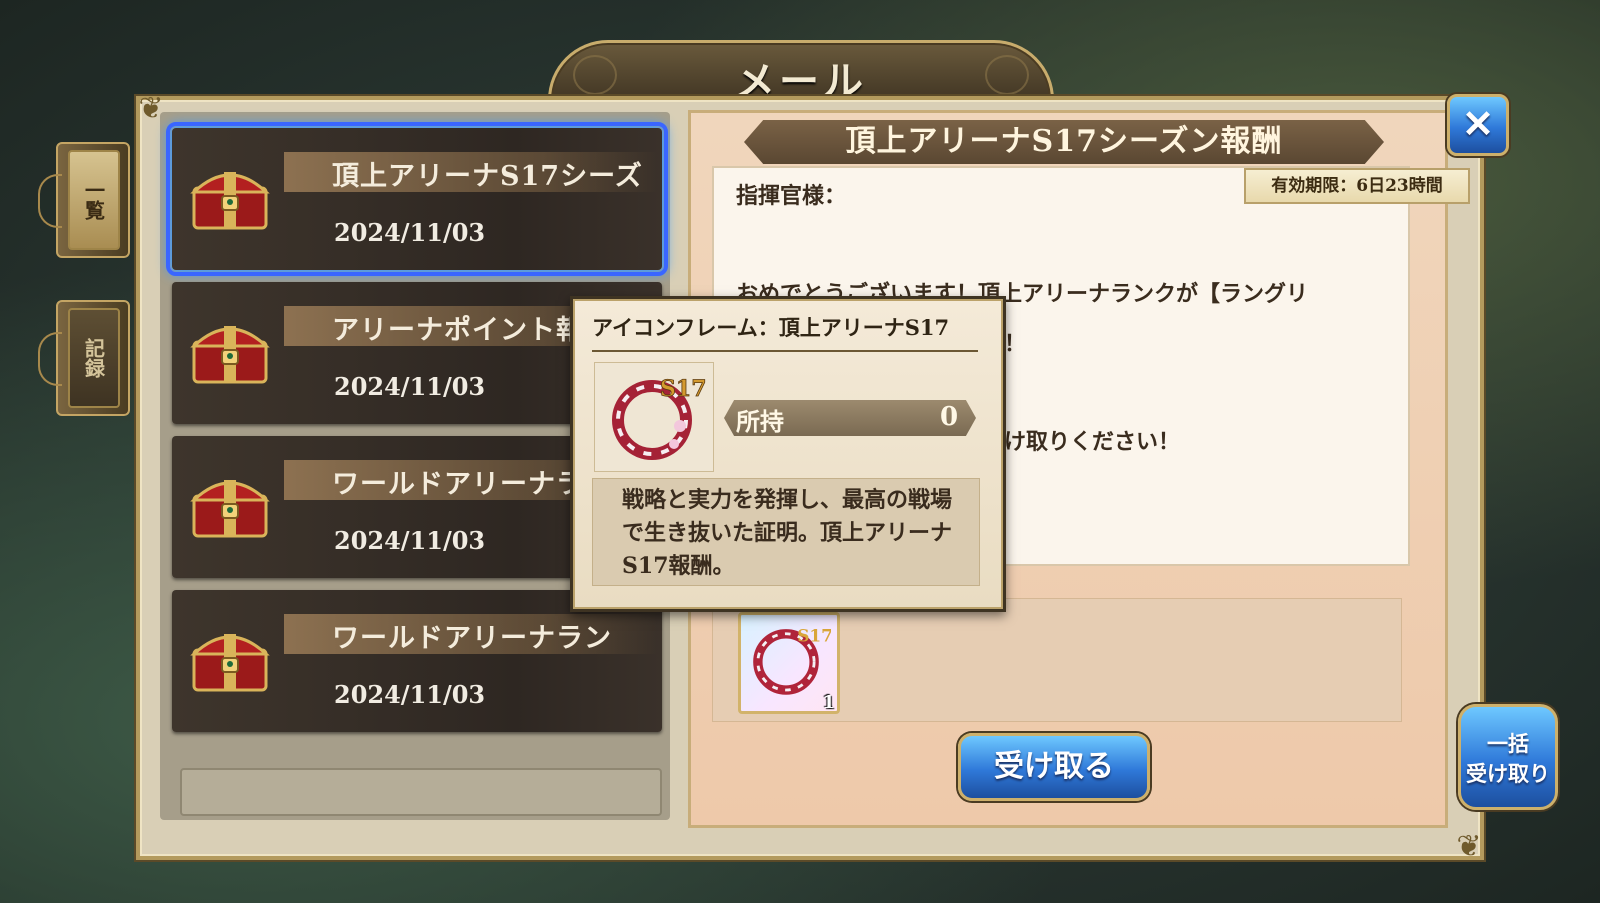 This screenshot has width=1600, height=903. What do you see at coordinates (1092, 442) in the screenshot?
I see `letter-line: け取りください！` at bounding box center [1092, 442].